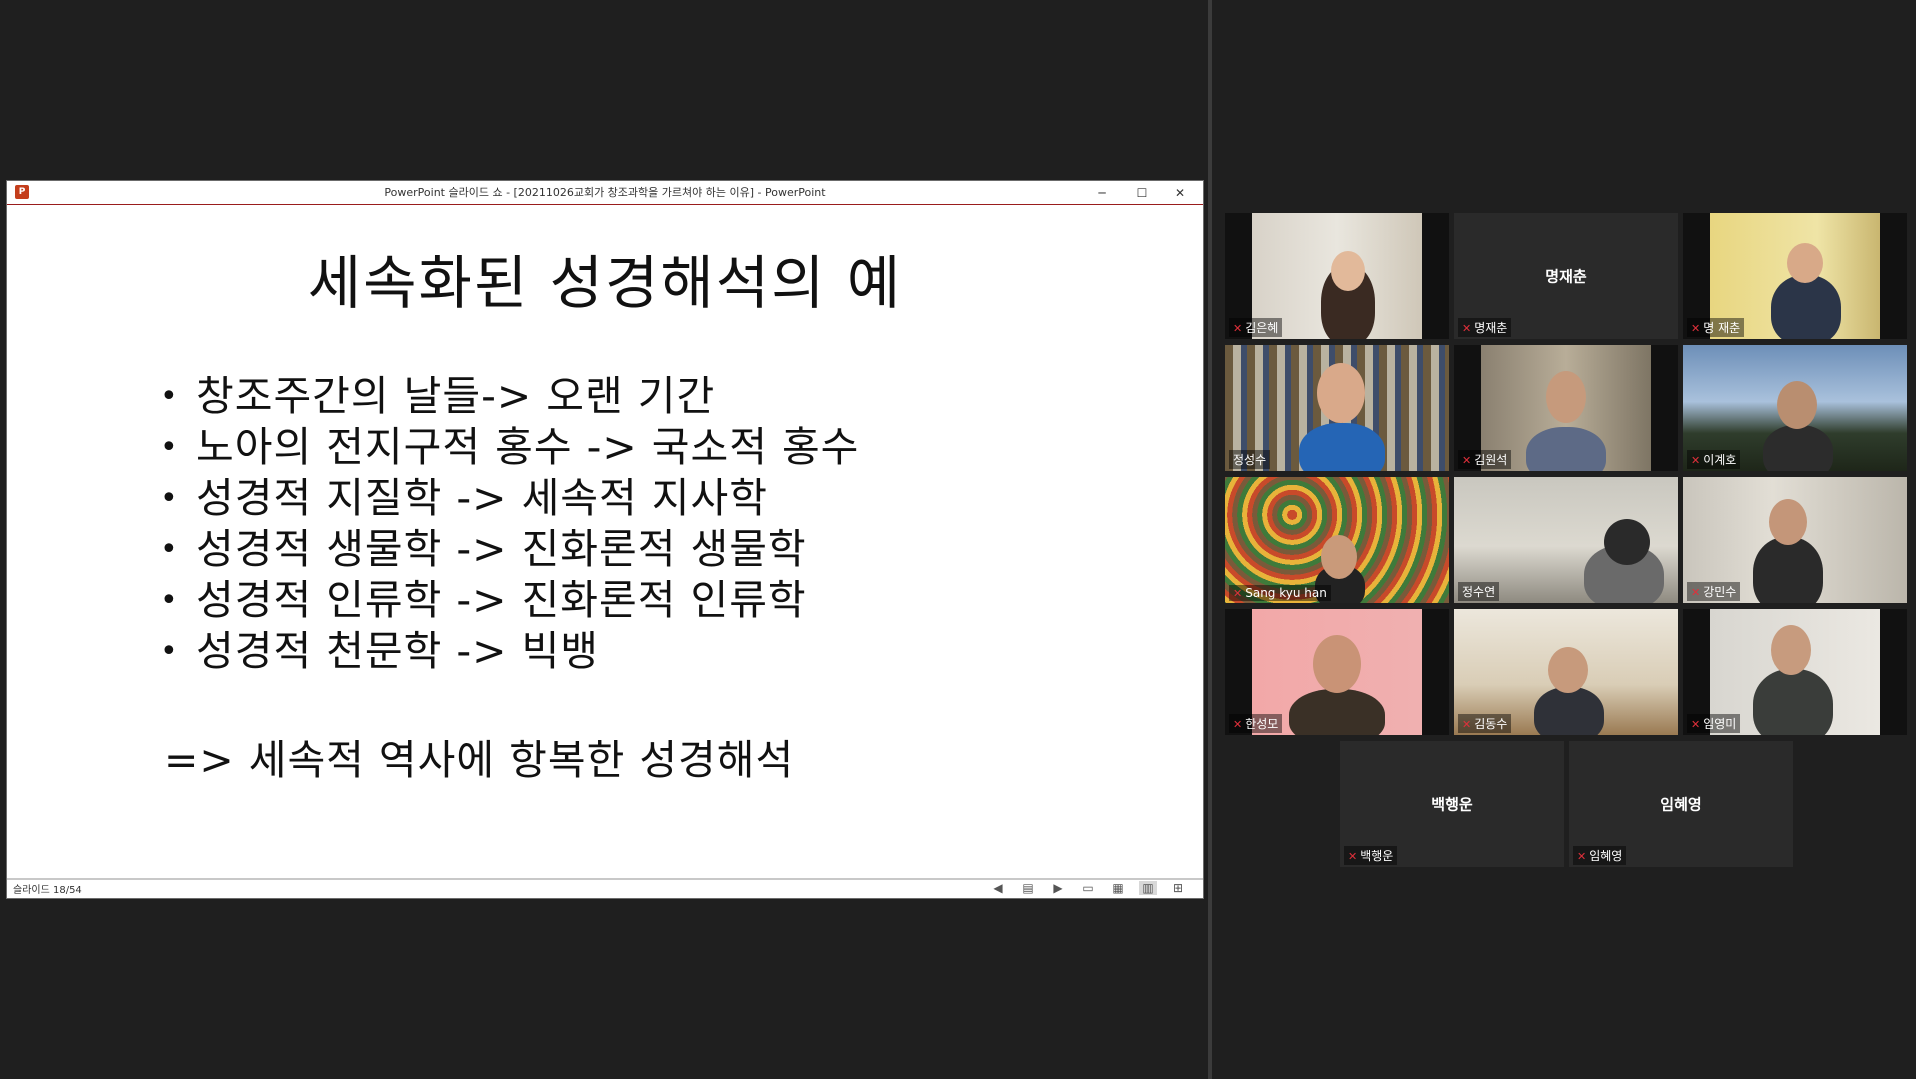 This screenshot has height=1079, width=1916. What do you see at coordinates (1377, 856) in the screenshot?
I see `participant-name: 백행운` at bounding box center [1377, 856].